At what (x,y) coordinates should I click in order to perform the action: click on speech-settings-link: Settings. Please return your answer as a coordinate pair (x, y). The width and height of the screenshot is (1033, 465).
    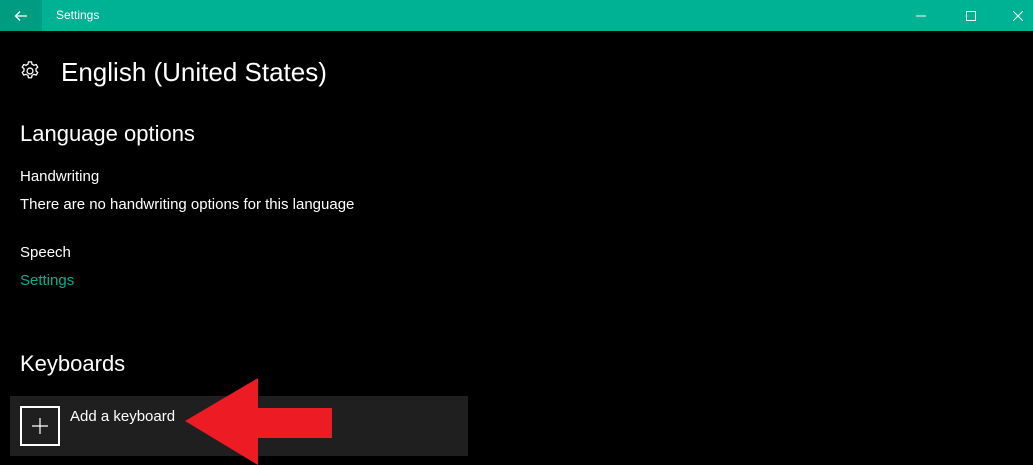
    Looking at the image, I should click on (47, 281).